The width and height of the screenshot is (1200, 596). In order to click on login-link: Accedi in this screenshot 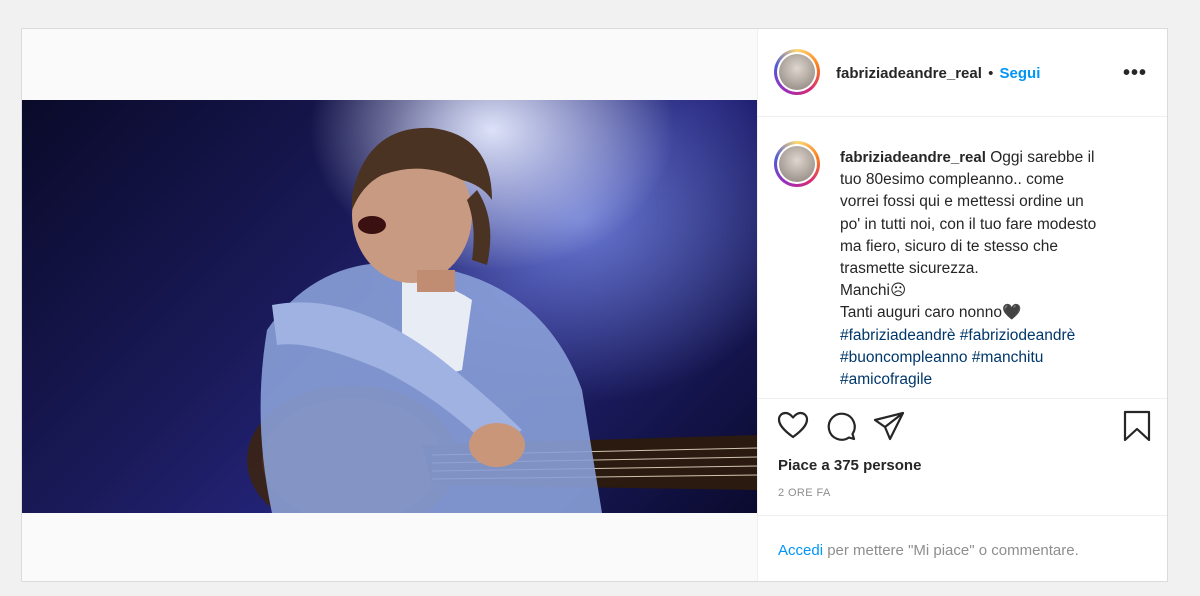, I will do `click(800, 550)`.